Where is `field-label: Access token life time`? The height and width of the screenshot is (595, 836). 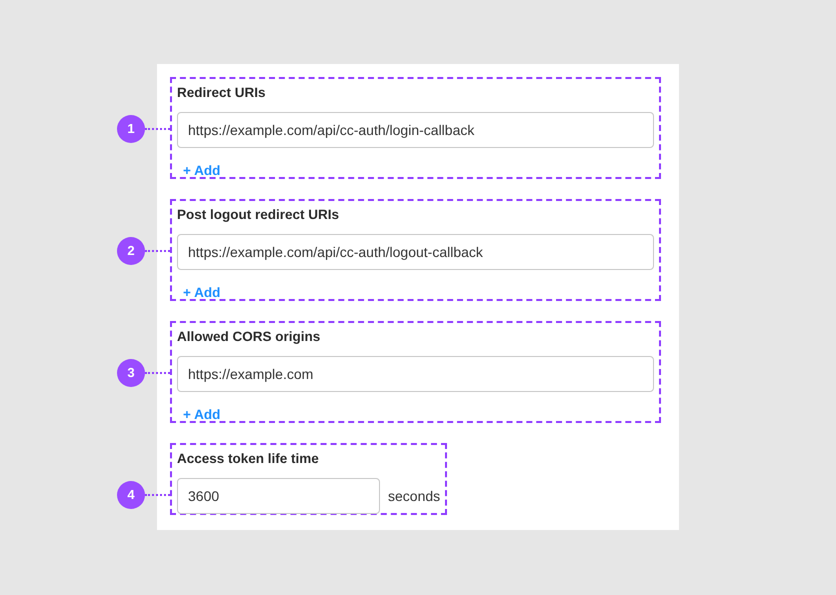 field-label: Access token life time is located at coordinates (248, 458).